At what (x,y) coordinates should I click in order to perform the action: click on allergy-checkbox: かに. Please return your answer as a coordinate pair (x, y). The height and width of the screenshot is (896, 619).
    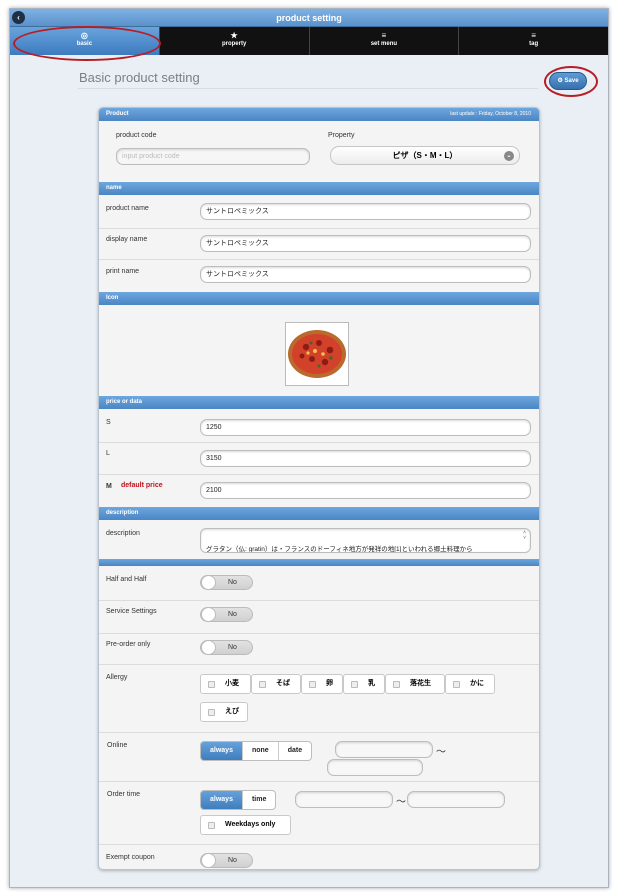
    Looking at the image, I should click on (470, 684).